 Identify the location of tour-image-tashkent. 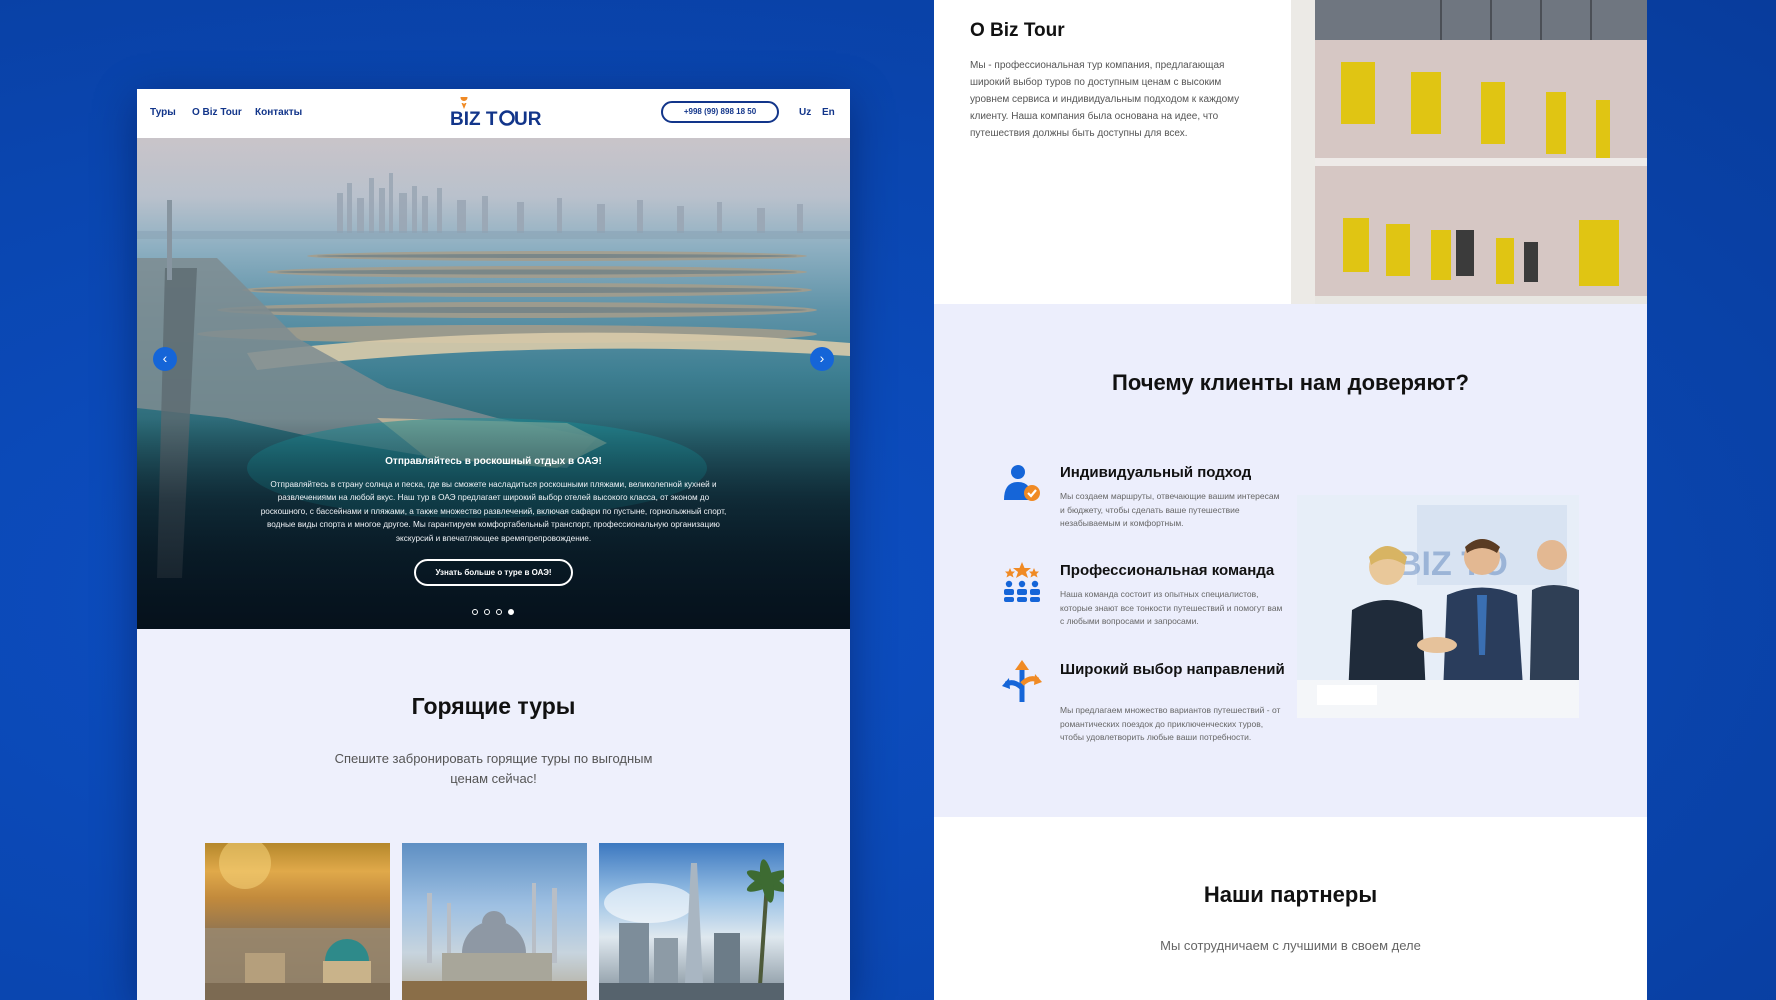
(297, 921).